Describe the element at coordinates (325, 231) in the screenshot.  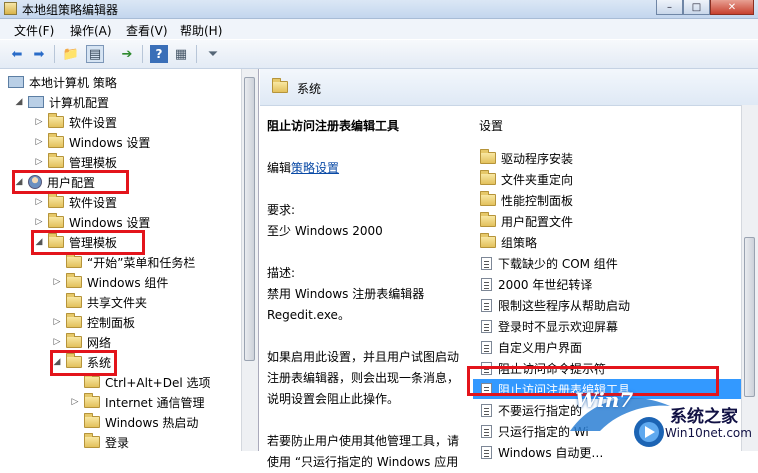
I see `requirements-value: 至少 Windows 2000` at that location.